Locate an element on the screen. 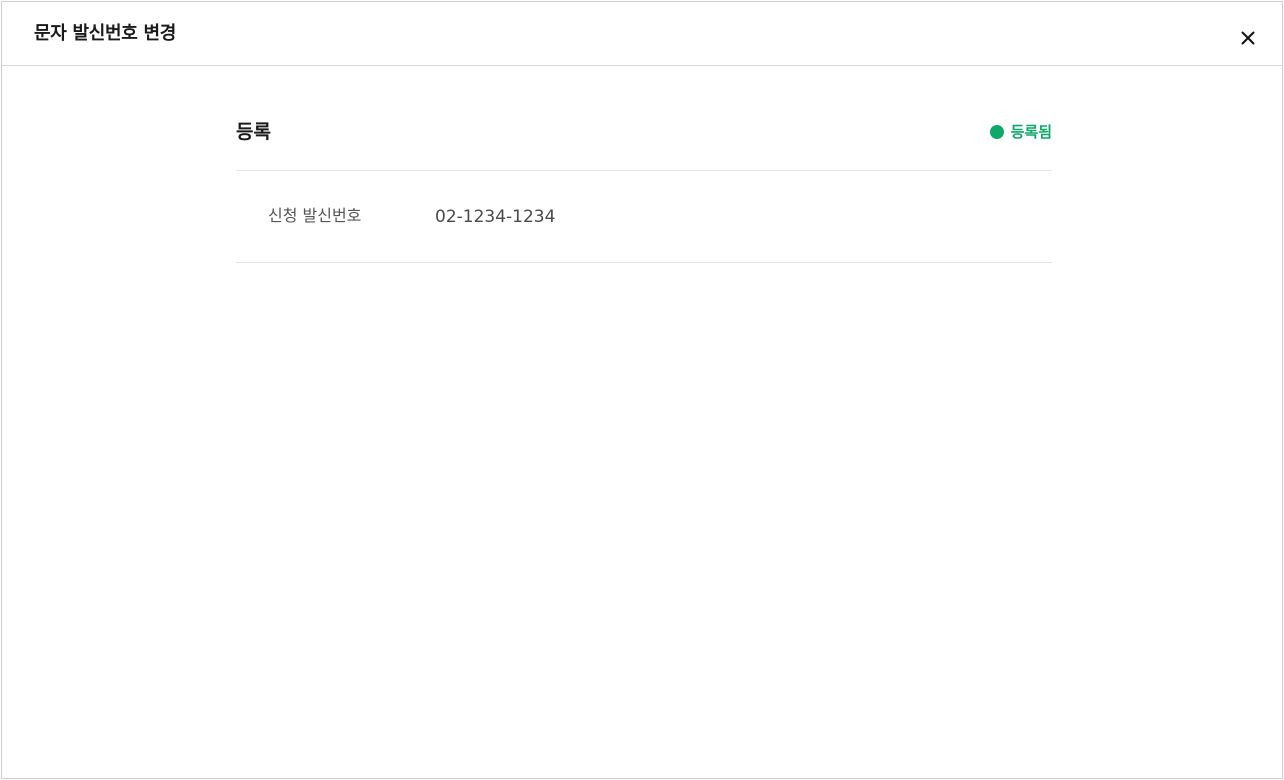 Image resolution: width=1284 pixels, height=780 pixels. registration-section: 등록 등록됨 신청 발신번호 02-1234-1234 is located at coordinates (644, 182).